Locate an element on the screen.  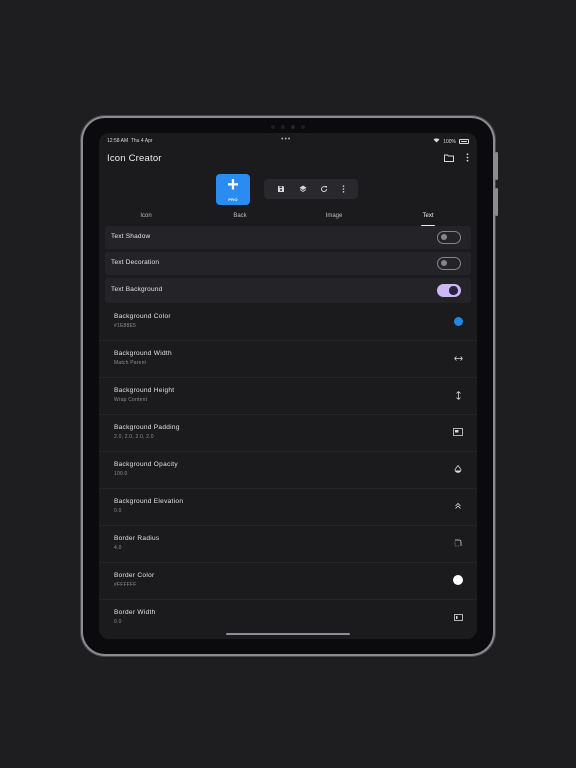
list-item: Border Radius 4.0 is located at coordinates (288, 544).